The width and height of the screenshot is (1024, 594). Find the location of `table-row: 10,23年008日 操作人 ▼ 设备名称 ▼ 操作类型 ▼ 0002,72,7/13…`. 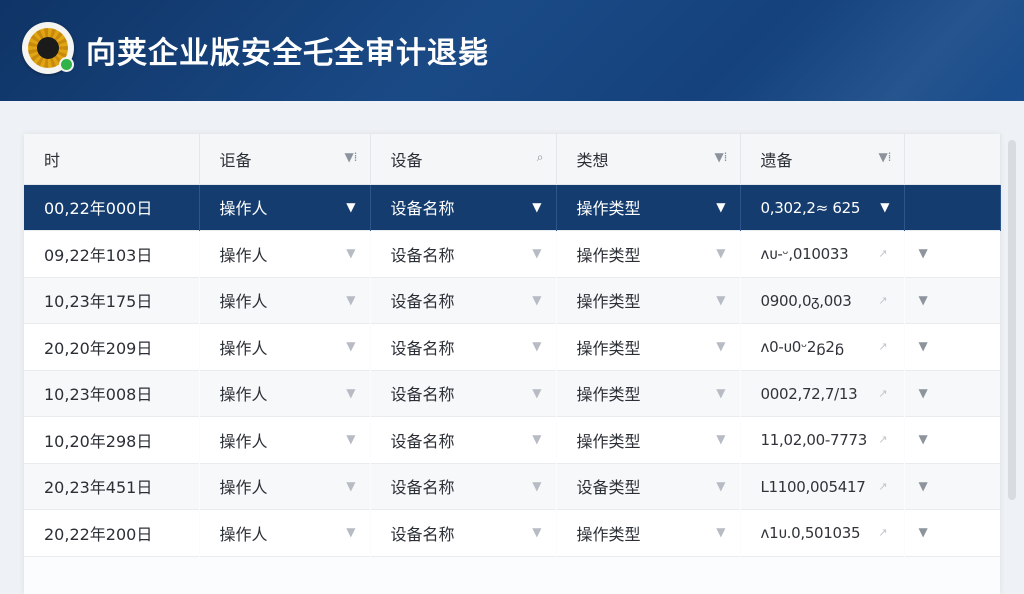

table-row: 10,23年008日 操作人 ▼ 设备名称 ▼ 操作类型 ▼ 0002,72,7/13… is located at coordinates (512, 393).